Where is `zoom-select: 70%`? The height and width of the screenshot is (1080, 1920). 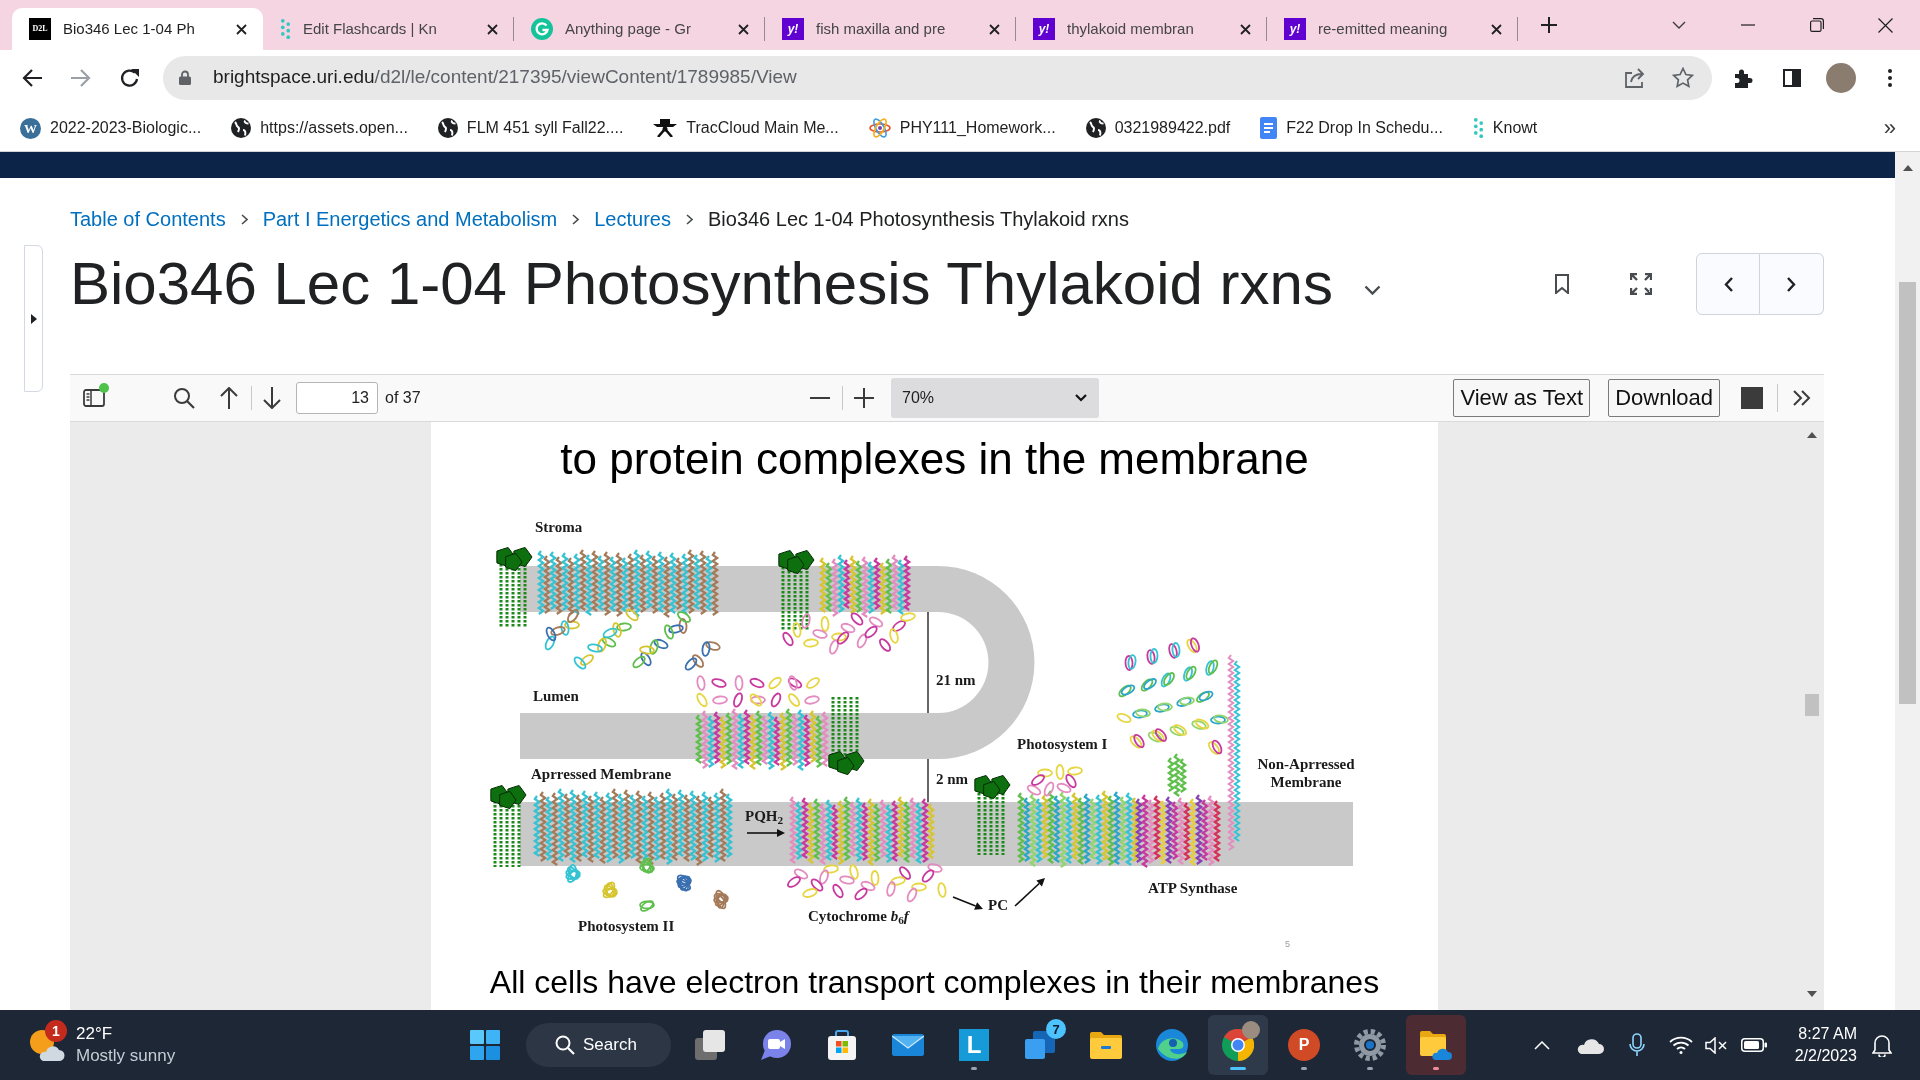
zoom-select: 70% is located at coordinates (995, 398).